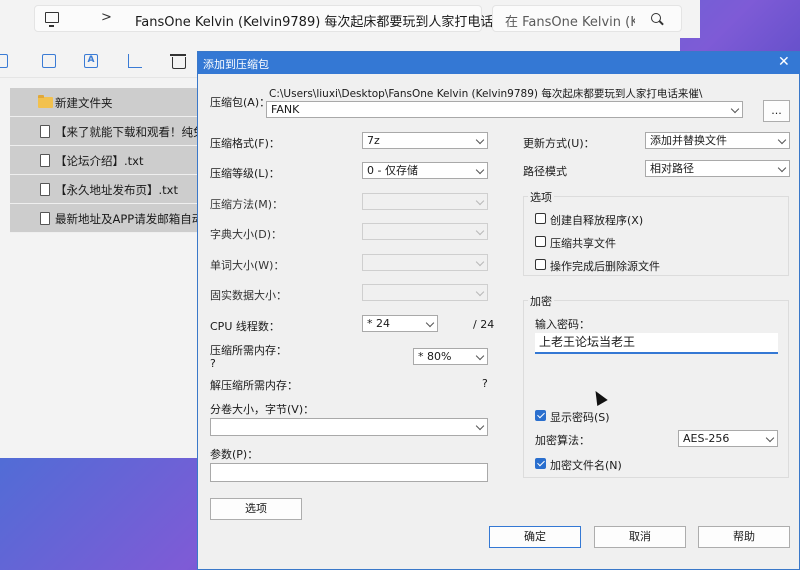 This screenshot has width=800, height=570. What do you see at coordinates (99, 161) in the screenshot?
I see `file-name: 【论坛介绍】.txt` at bounding box center [99, 161].